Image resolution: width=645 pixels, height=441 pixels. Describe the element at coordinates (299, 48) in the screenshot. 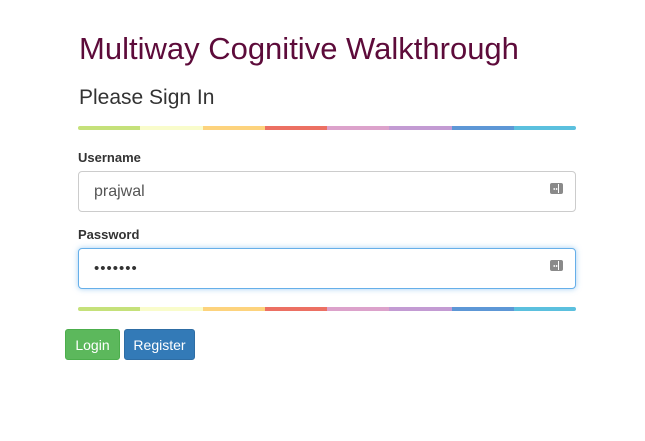

I see `app-title: Multiway Cognitive Walkthrough` at that location.